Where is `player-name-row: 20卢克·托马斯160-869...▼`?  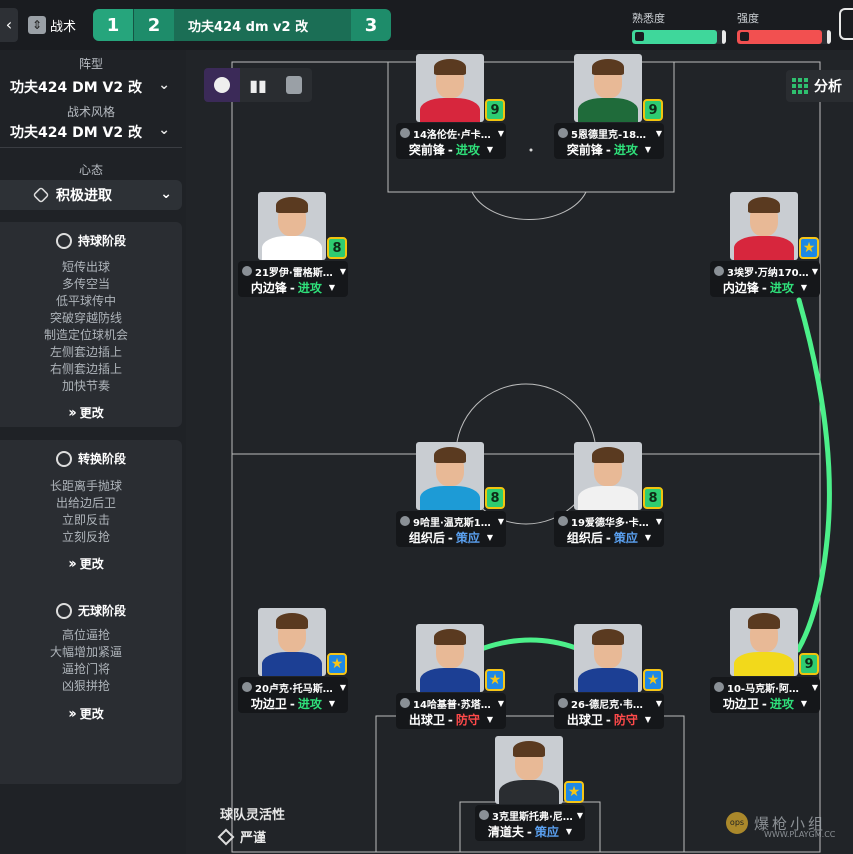
player-name-row: 20卢克·托马斯160-869...▼ is located at coordinates (294, 687).